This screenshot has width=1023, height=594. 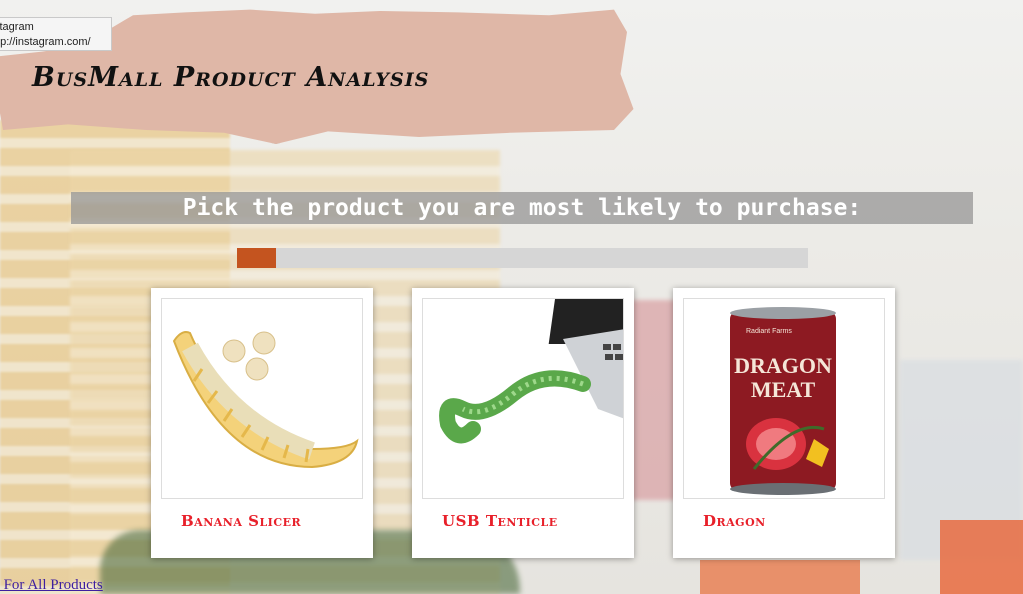 I want to click on product-card-banana-slicer: Banana Slicer, so click(x=262, y=423).